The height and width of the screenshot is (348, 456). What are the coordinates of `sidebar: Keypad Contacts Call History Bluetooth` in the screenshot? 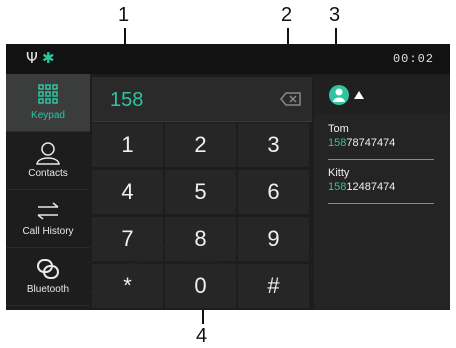 It's located at (48, 192).